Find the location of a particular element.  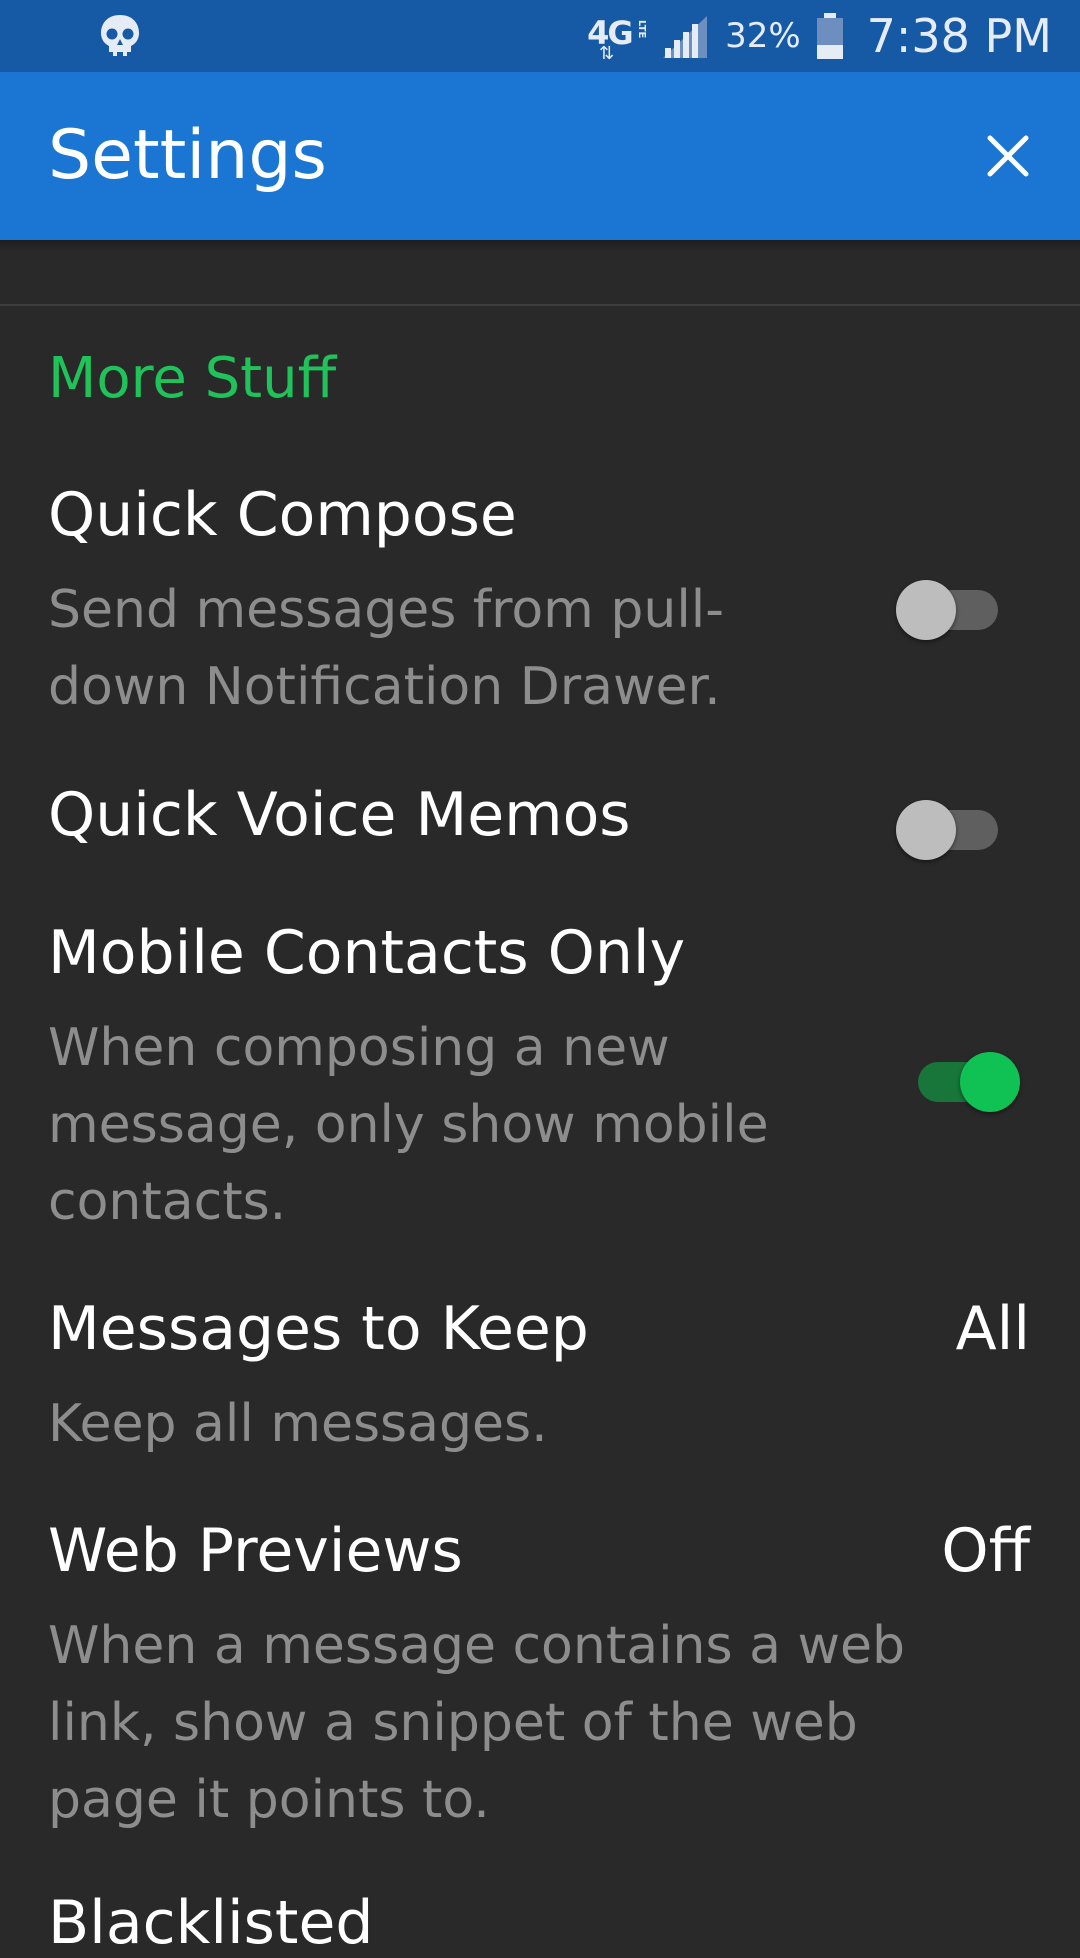

close-button is located at coordinates (1008, 156).